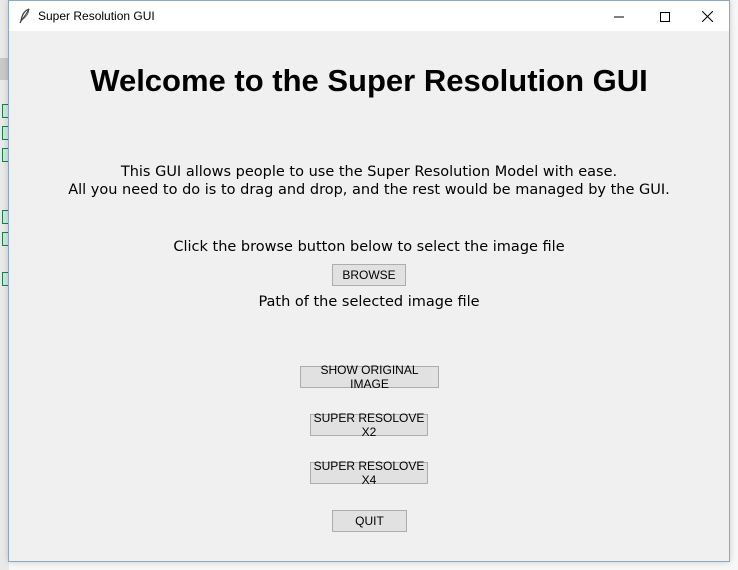 The image size is (738, 570). Describe the element at coordinates (369, 16) in the screenshot. I see `title-bar: Super Resolution GUI` at that location.